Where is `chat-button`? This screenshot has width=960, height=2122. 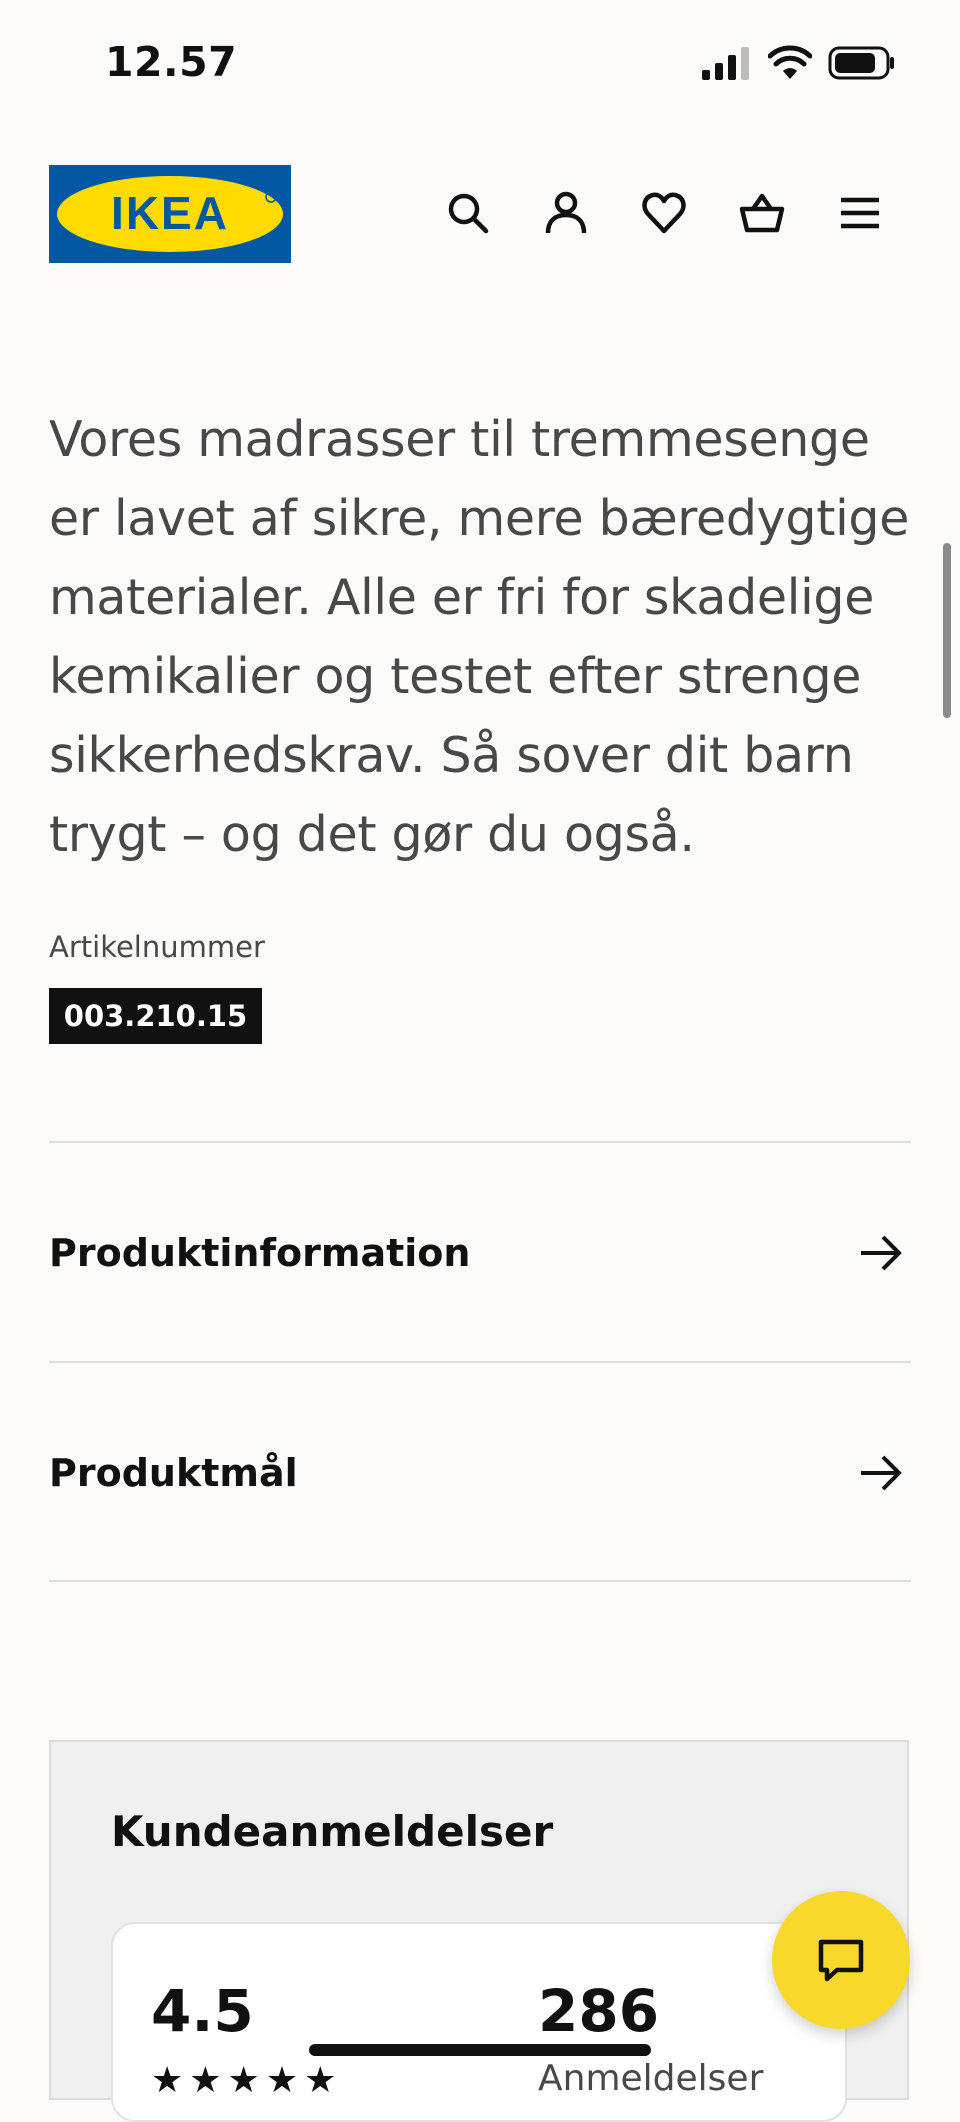 chat-button is located at coordinates (841, 1960).